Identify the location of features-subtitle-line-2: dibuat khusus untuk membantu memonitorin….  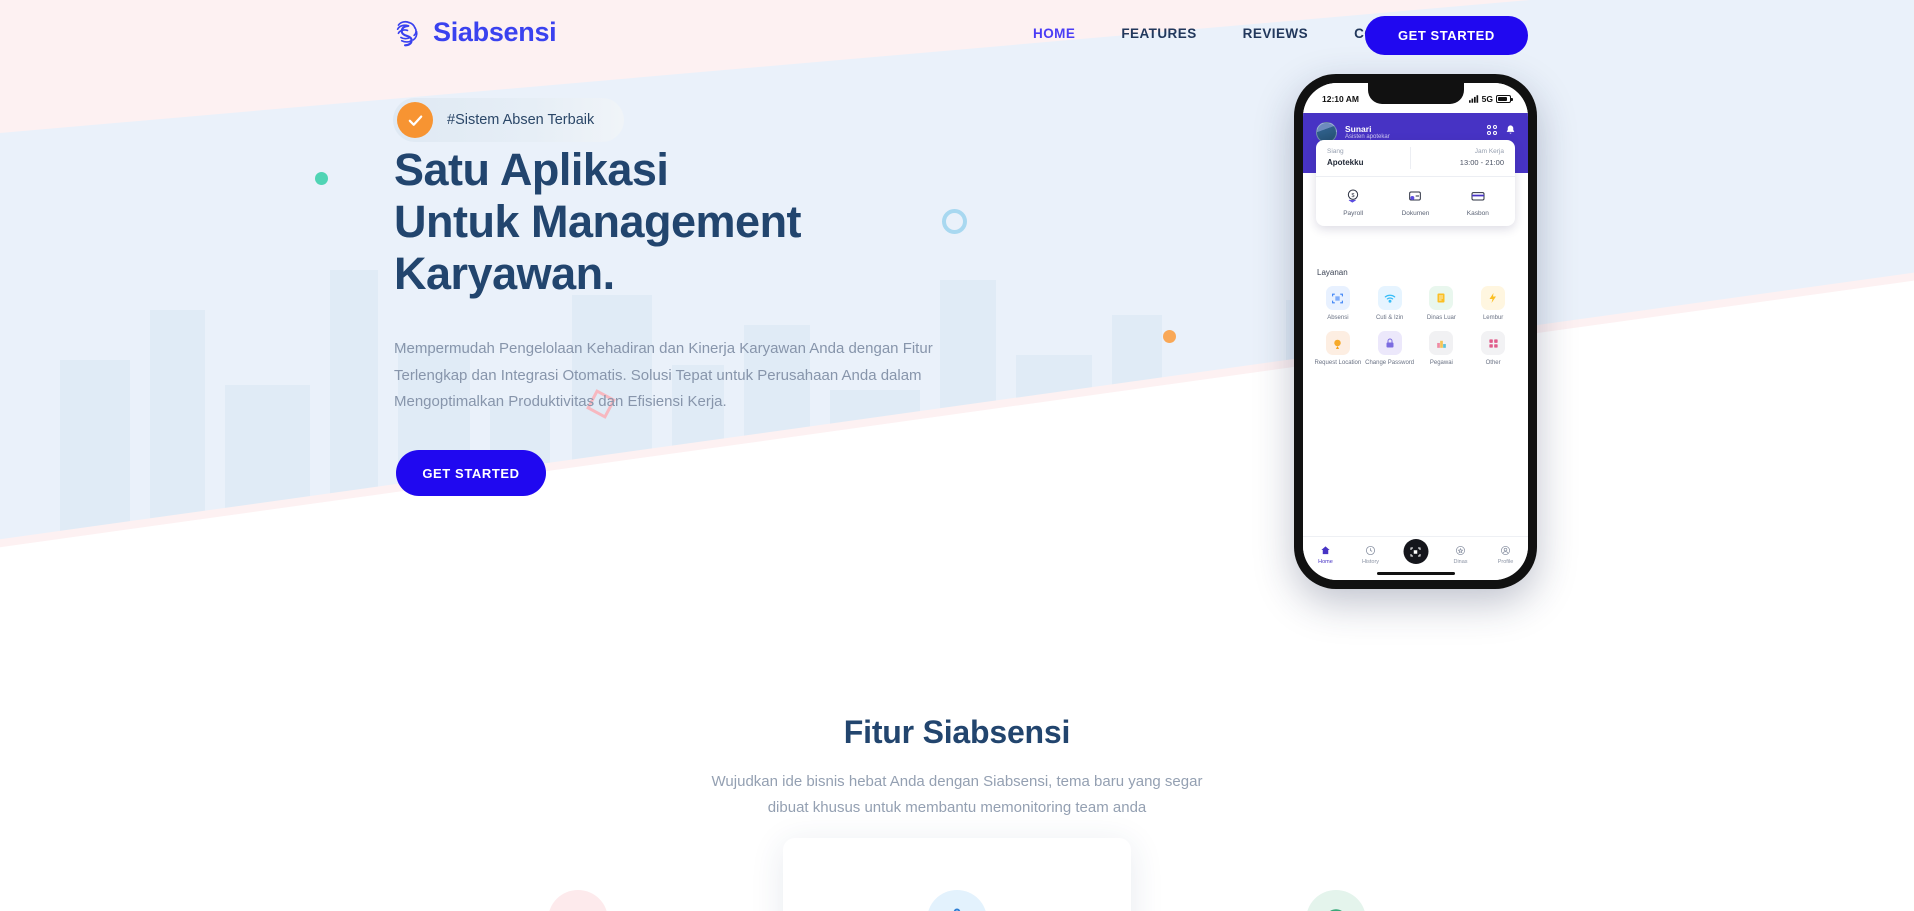
(957, 807).